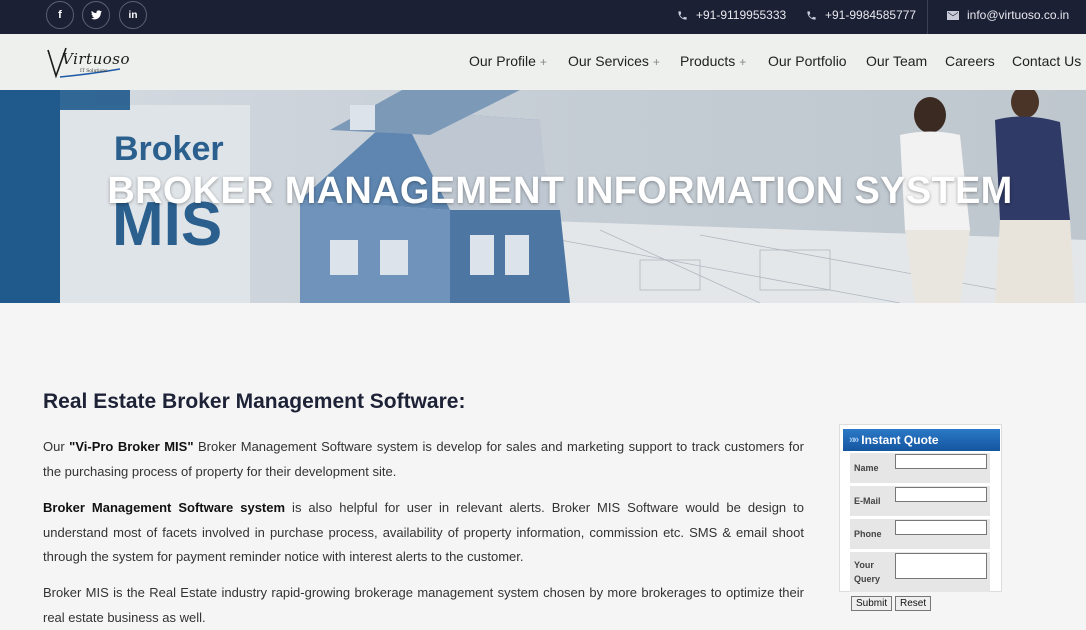 The height and width of the screenshot is (630, 1086). What do you see at coordinates (927, 17) in the screenshot?
I see `topbar-divider` at bounding box center [927, 17].